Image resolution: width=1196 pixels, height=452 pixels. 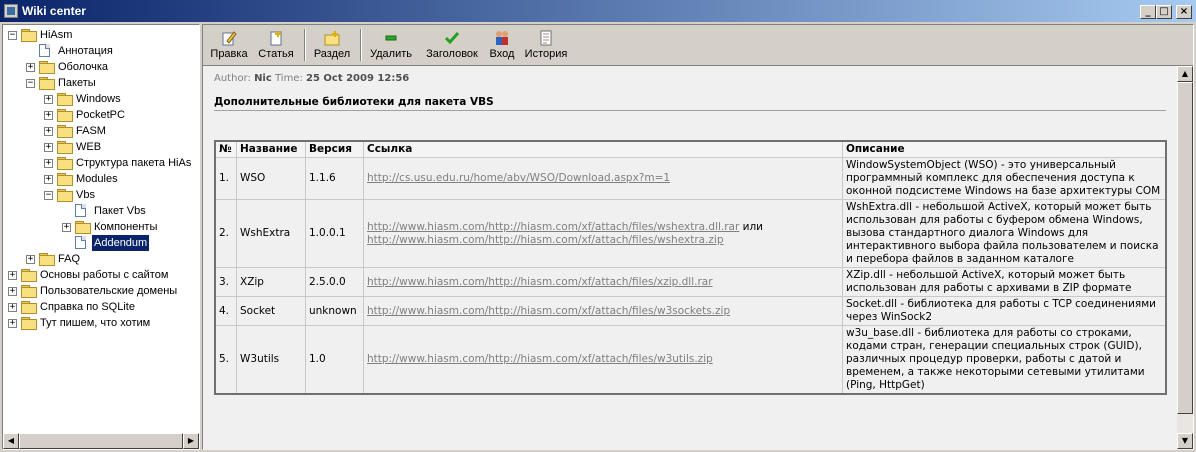 What do you see at coordinates (502, 38) in the screenshot?
I see `users-icon` at bounding box center [502, 38].